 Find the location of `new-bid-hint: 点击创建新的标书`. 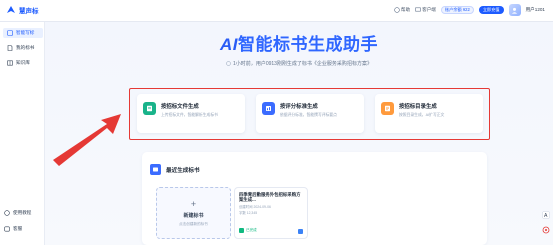

new-bid-hint: 点击创建新的标书 is located at coordinates (193, 223).